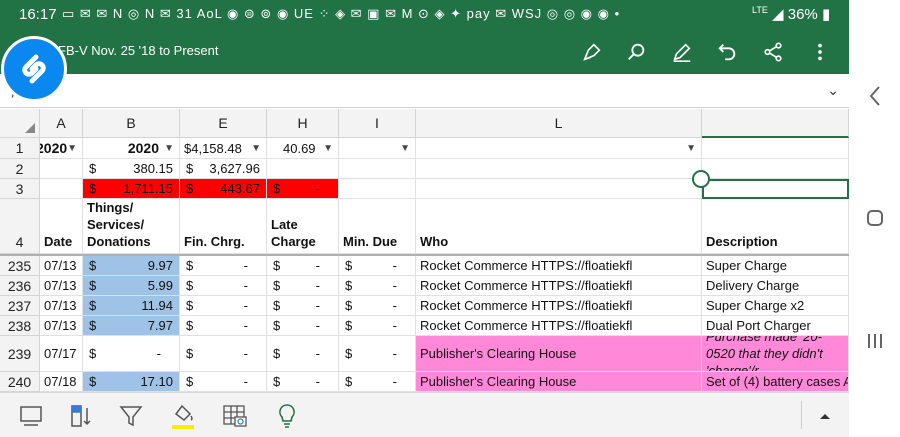 Image resolution: width=900 pixels, height=437 pixels. Describe the element at coordinates (682, 52) in the screenshot. I see `pencil-icon` at that location.